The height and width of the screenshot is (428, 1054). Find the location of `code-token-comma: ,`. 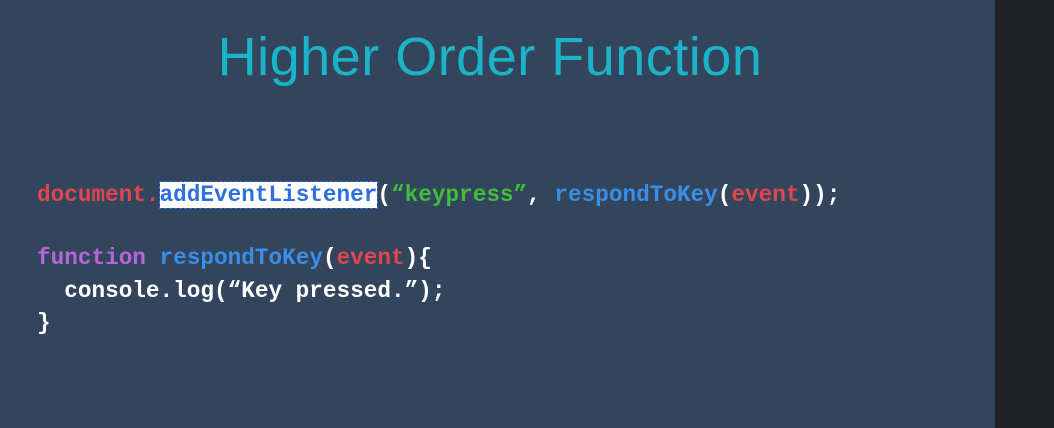

code-token-comma: , is located at coordinates (541, 195).